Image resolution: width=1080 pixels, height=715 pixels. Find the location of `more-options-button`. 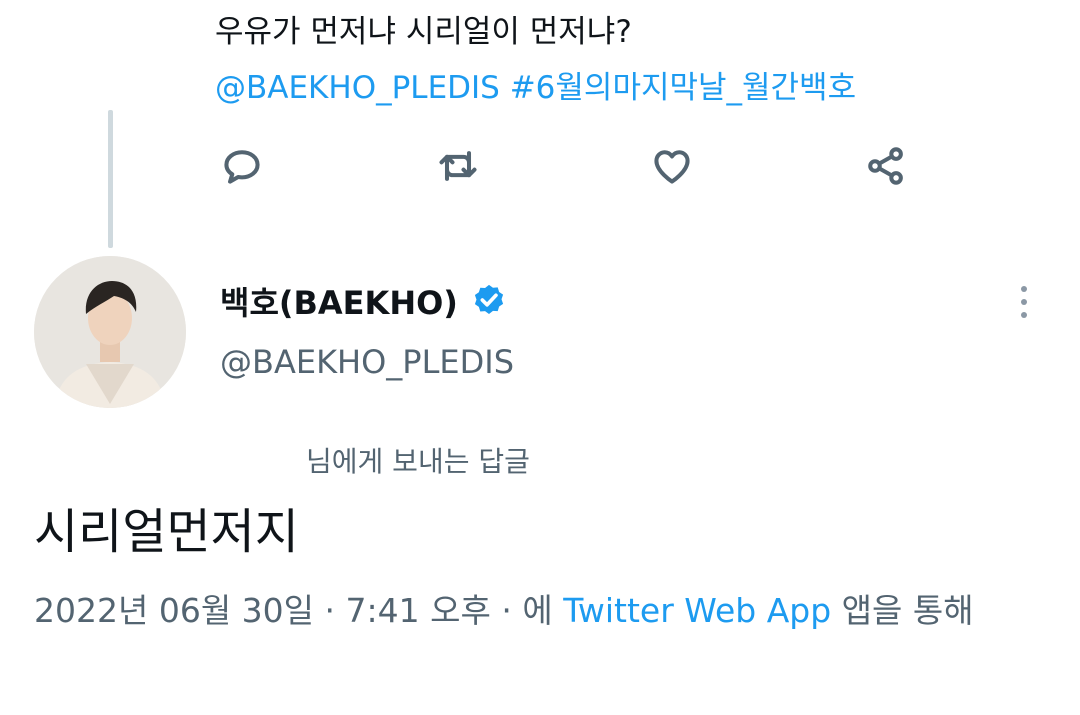

more-options-button is located at coordinates (1024, 302).